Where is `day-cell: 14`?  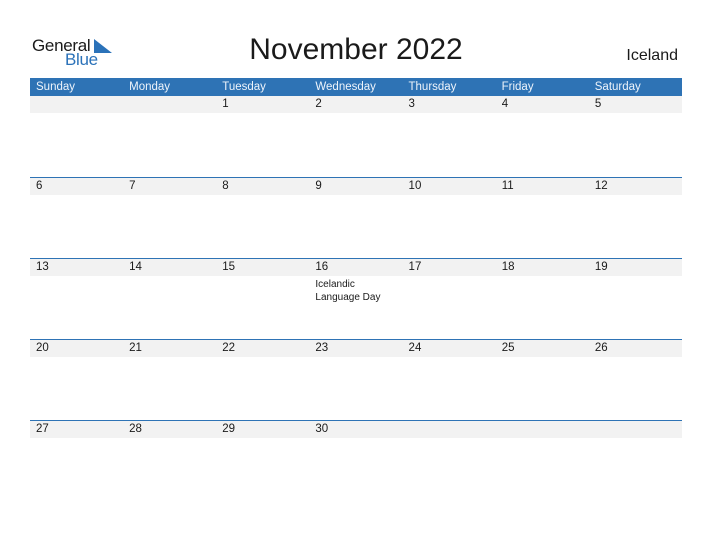 day-cell: 14 is located at coordinates (169, 299).